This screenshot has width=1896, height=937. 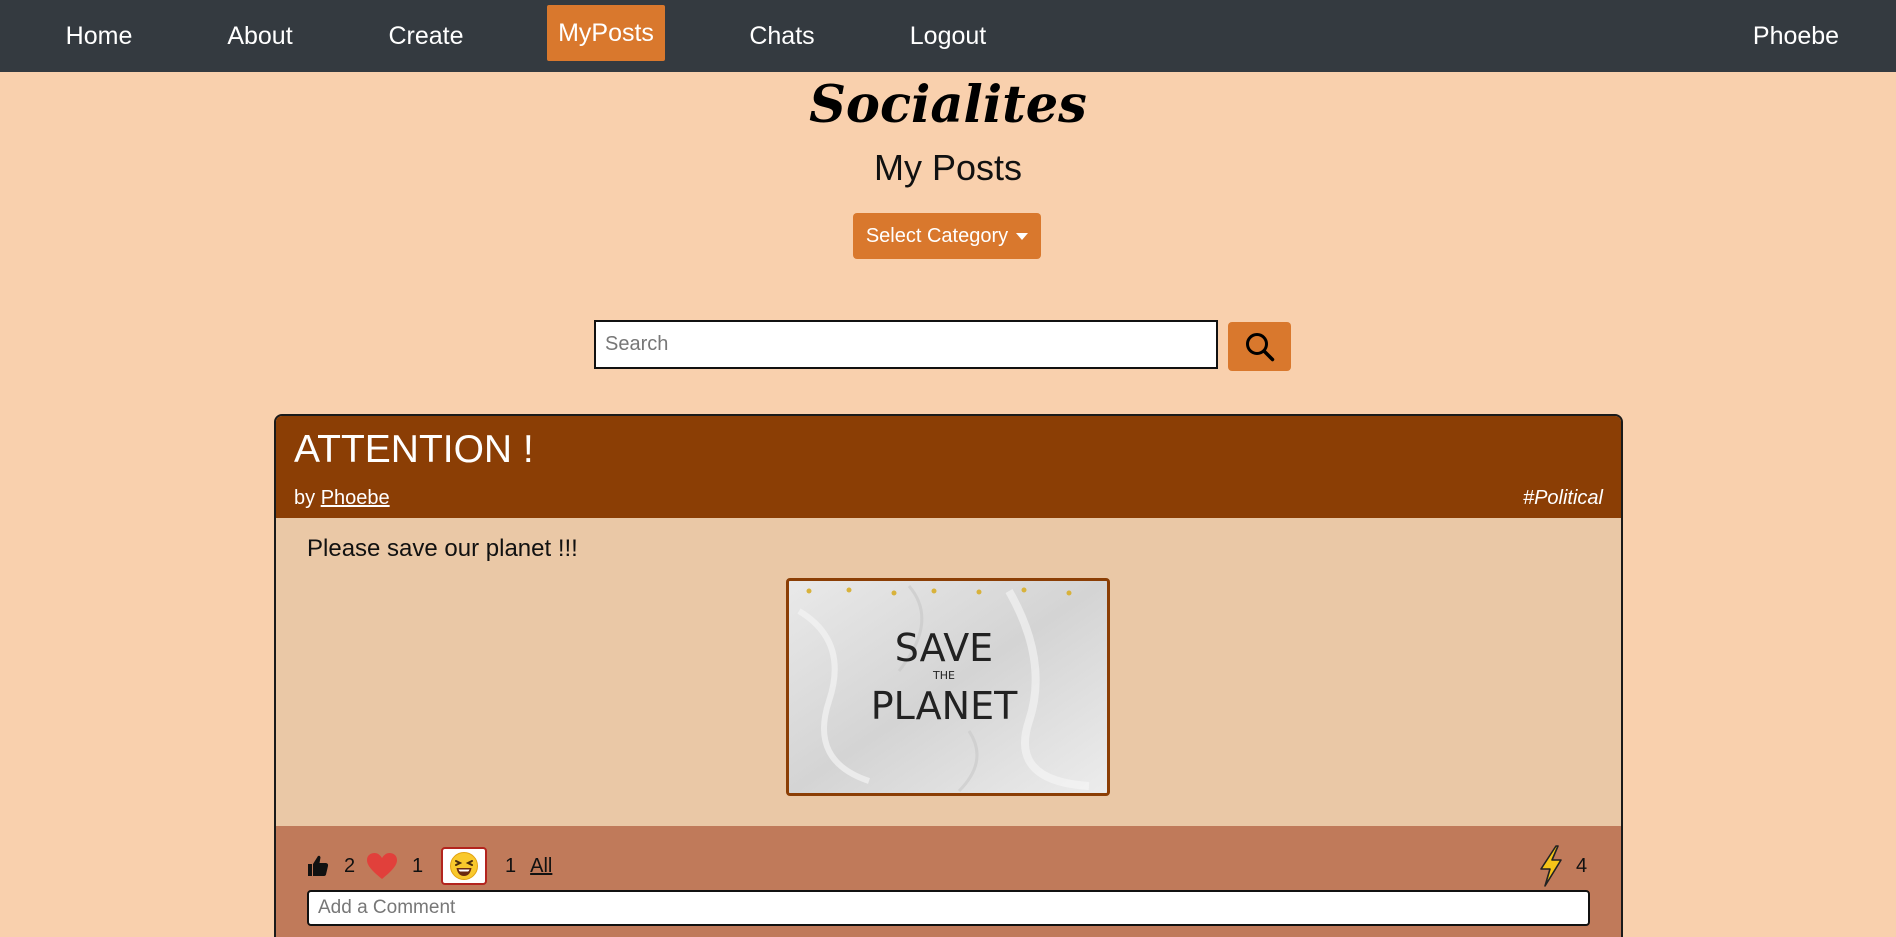 I want to click on nav-user-link: Phoebe, so click(x=1796, y=36).